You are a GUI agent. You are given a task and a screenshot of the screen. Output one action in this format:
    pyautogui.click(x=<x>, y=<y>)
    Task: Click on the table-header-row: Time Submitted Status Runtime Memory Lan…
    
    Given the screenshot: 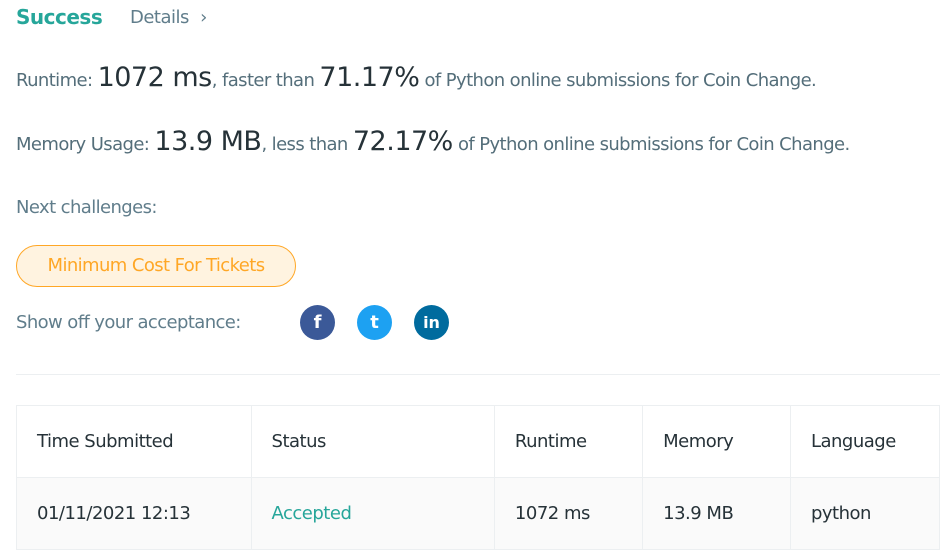 What is the action you would take?
    pyautogui.click(x=478, y=441)
    